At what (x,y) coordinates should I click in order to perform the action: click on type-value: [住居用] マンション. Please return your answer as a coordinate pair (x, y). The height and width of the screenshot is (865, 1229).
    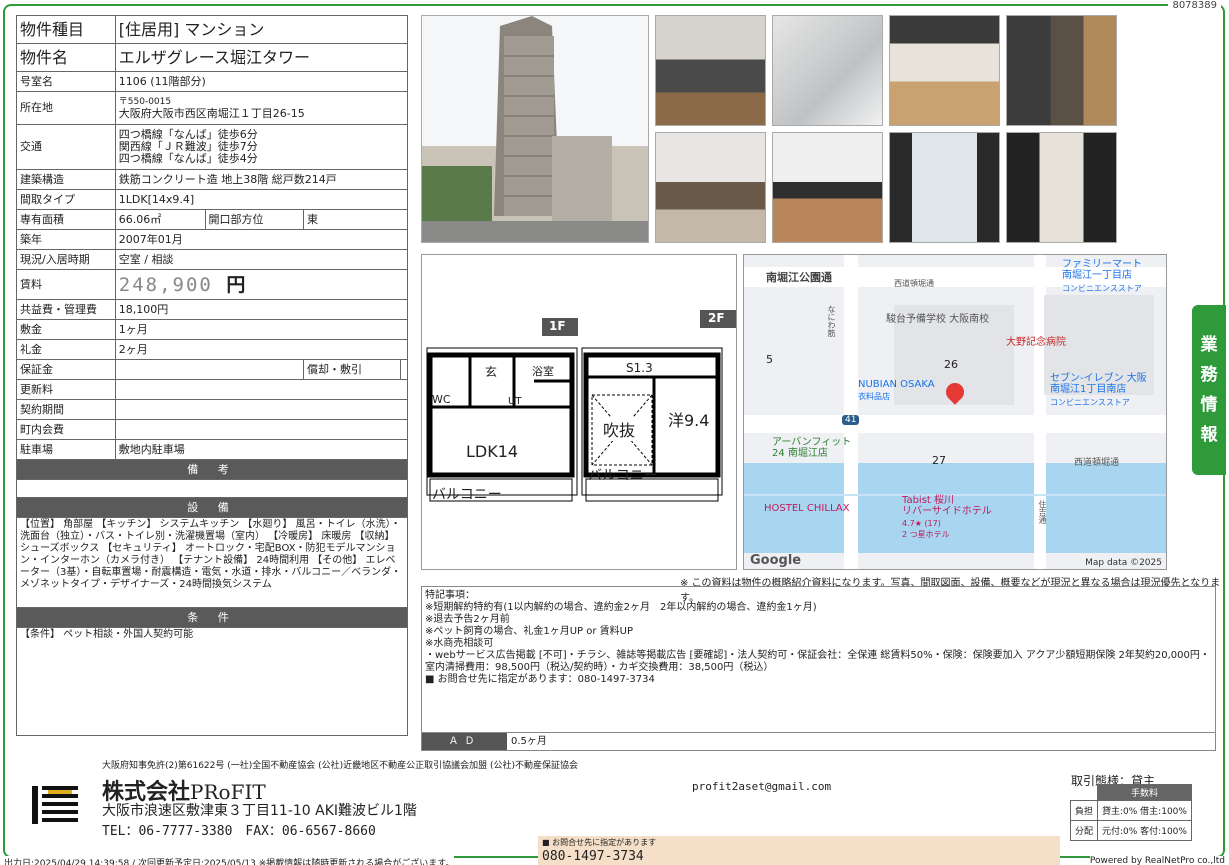
    Looking at the image, I should click on (261, 29).